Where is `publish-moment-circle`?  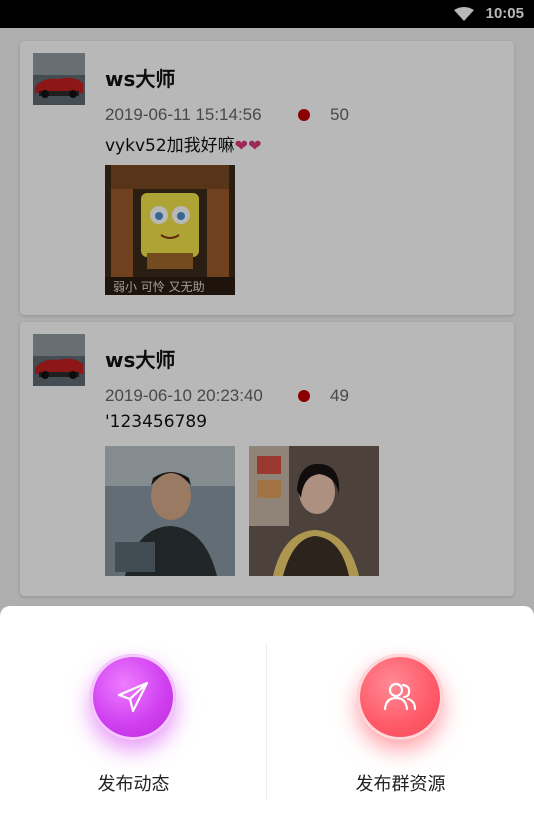
publish-moment-circle is located at coordinates (133, 697).